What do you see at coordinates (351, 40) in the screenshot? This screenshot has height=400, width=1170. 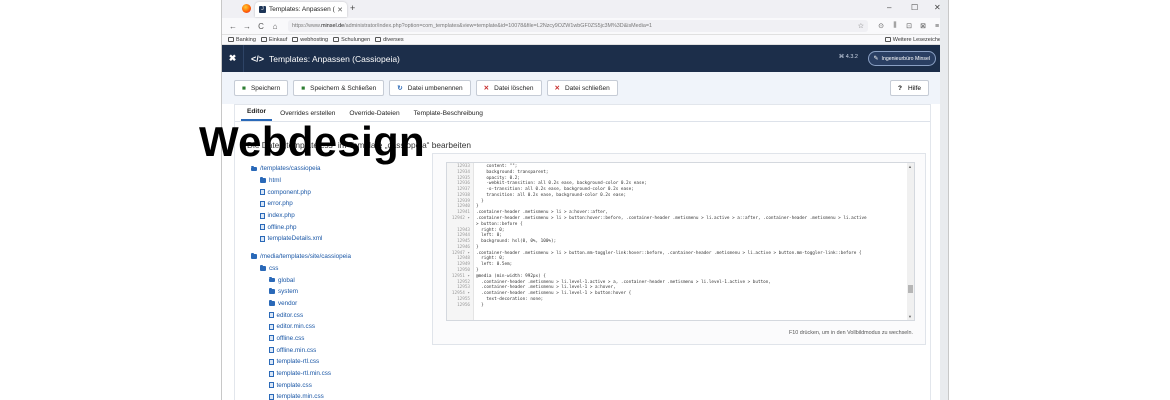 I see `bookmark-schulungen: Schulungen` at bounding box center [351, 40].